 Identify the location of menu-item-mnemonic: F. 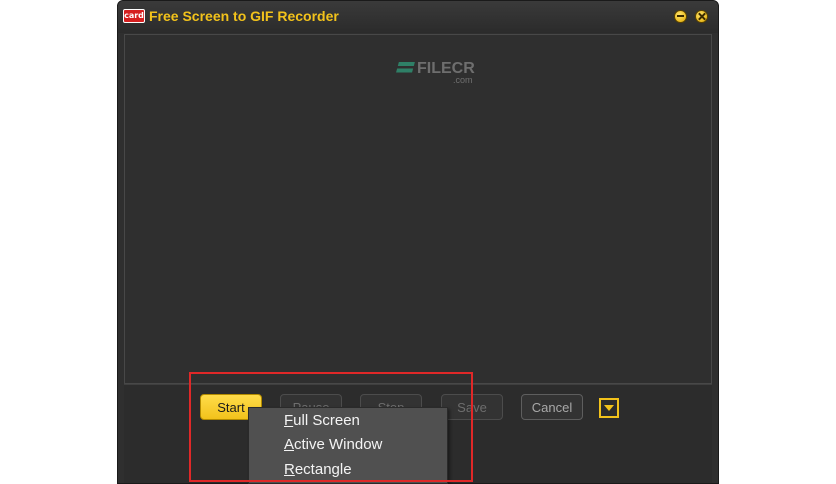
(289, 420).